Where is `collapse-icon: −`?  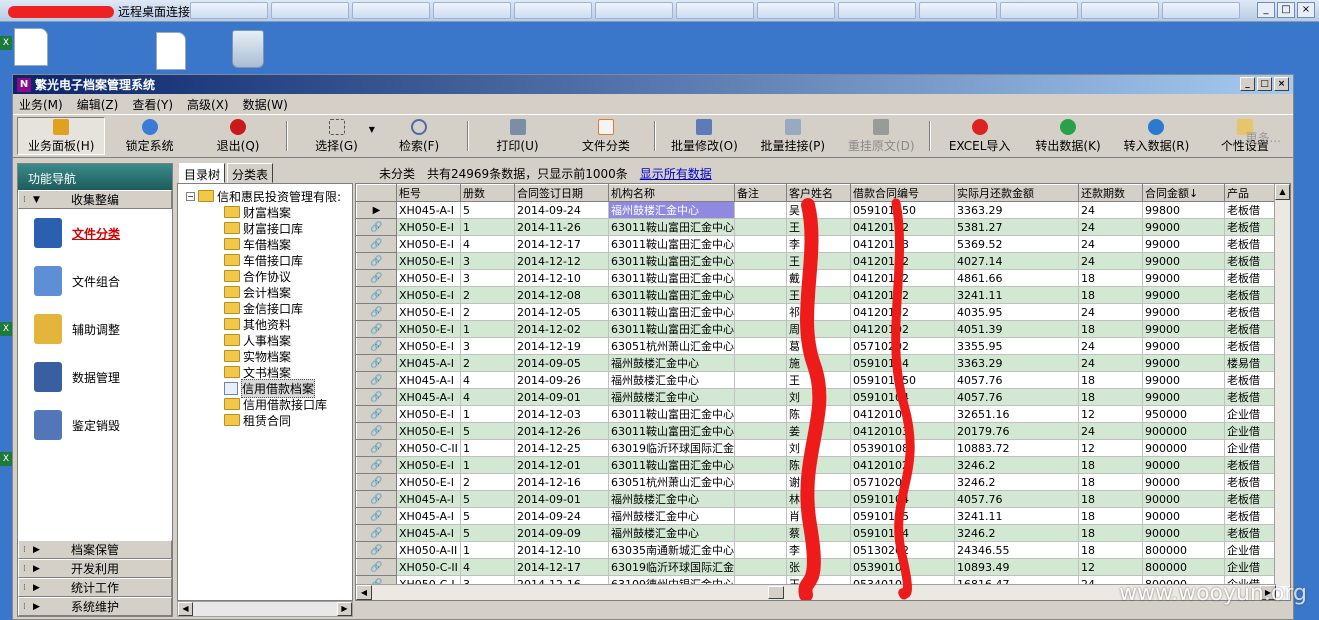 collapse-icon: − is located at coordinates (190, 196).